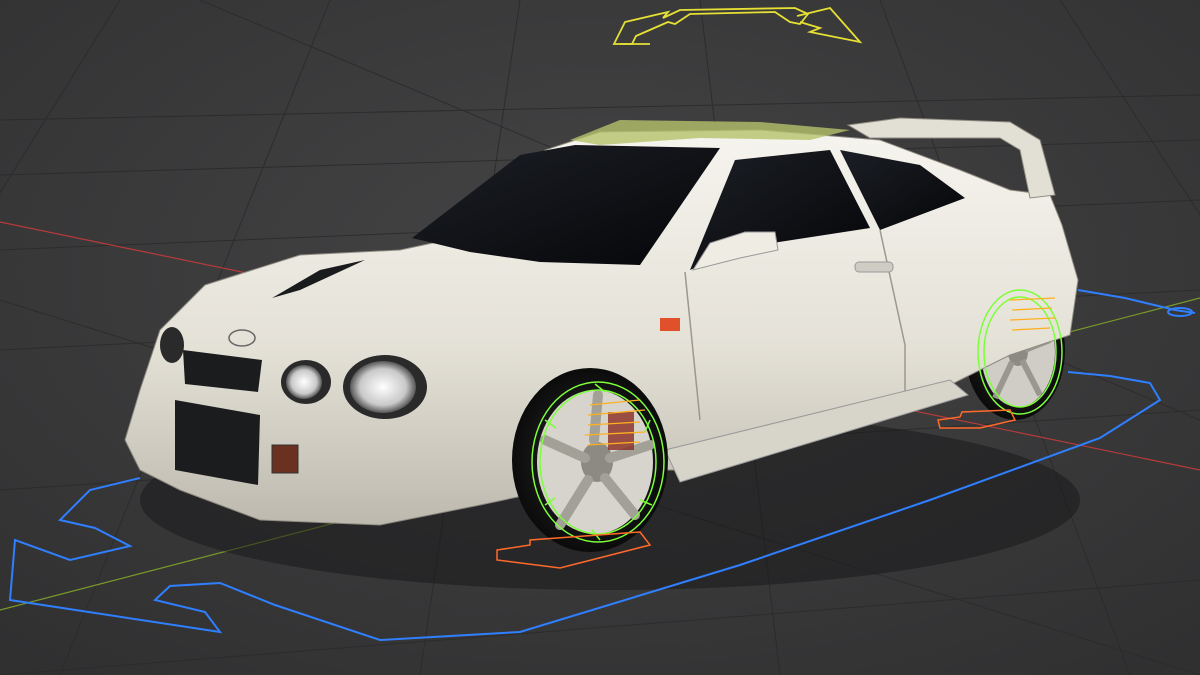  Describe the element at coordinates (590, 460) in the screenshot. I see `front-wheel` at that location.